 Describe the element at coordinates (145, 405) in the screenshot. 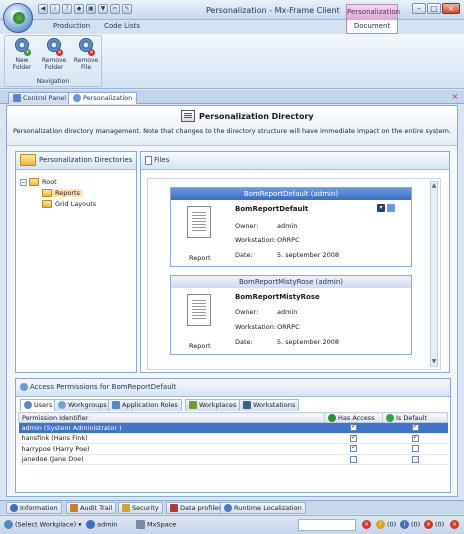

I see `tab-application-roles: Application Roles` at that location.